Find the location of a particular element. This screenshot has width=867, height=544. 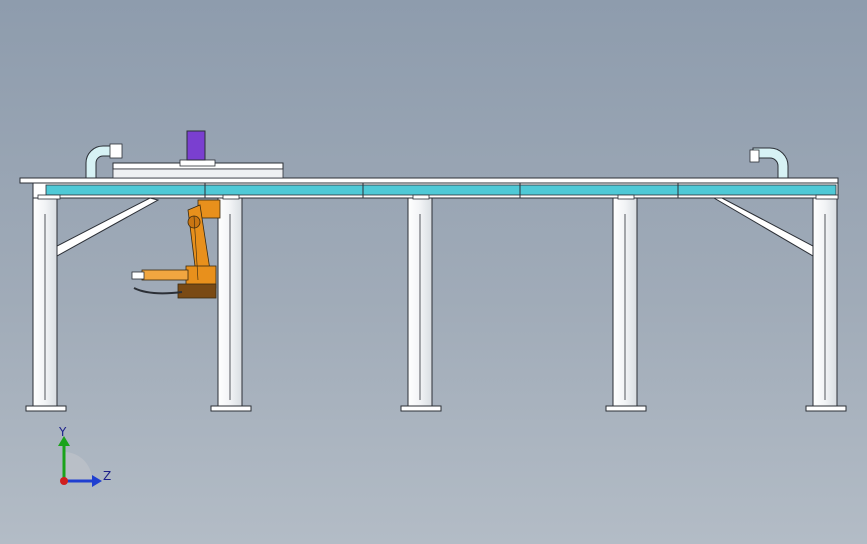

drive-motor is located at coordinates (196, 145).